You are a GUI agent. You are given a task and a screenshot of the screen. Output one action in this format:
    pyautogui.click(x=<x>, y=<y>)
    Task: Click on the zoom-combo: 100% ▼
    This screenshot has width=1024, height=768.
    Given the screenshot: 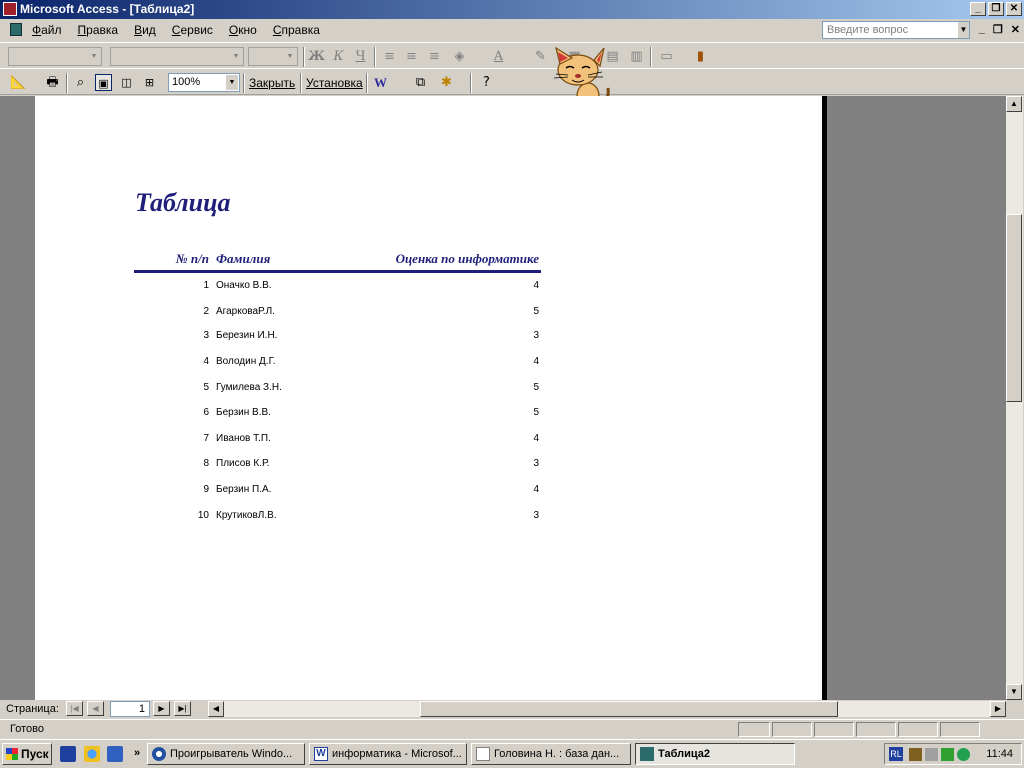 What is the action you would take?
    pyautogui.click(x=204, y=82)
    